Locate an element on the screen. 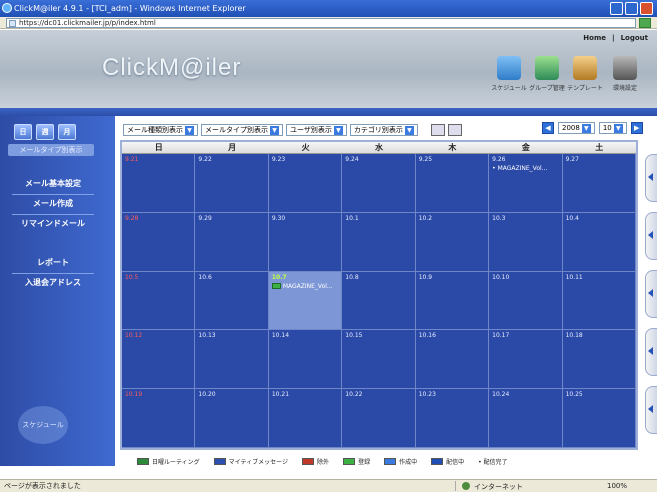  calendar-day: 10.12 is located at coordinates (159, 360).